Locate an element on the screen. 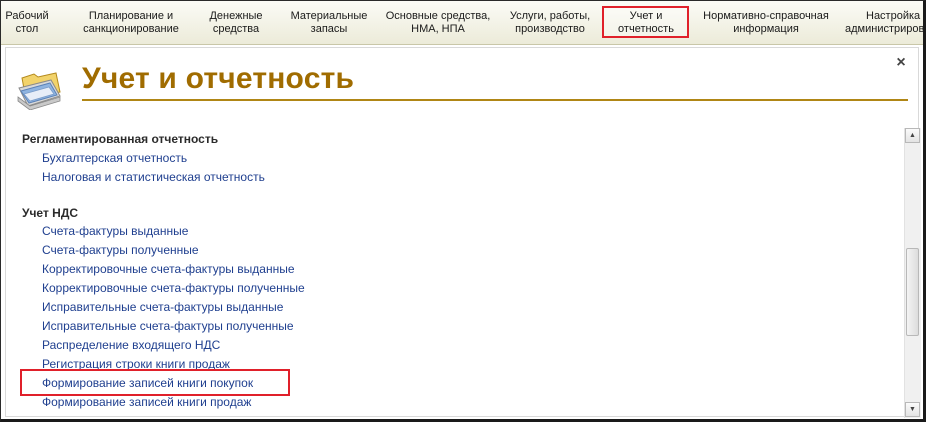 This screenshot has width=926, height=422. nav-item-label: НМА, НПА is located at coordinates (438, 29).